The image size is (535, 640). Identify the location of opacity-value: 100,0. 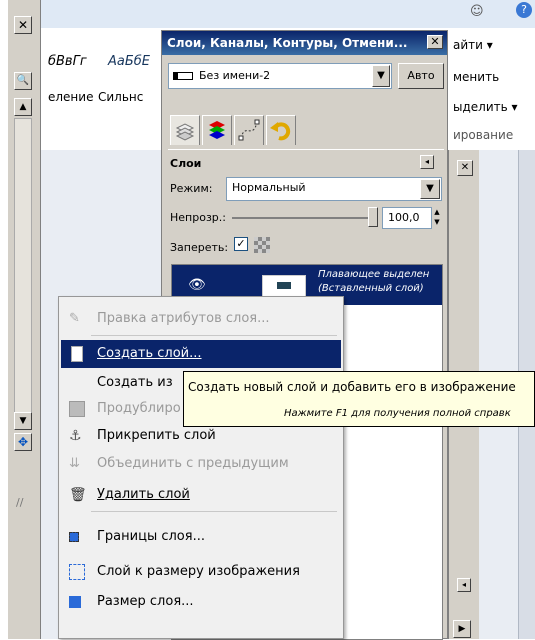
(404, 217).